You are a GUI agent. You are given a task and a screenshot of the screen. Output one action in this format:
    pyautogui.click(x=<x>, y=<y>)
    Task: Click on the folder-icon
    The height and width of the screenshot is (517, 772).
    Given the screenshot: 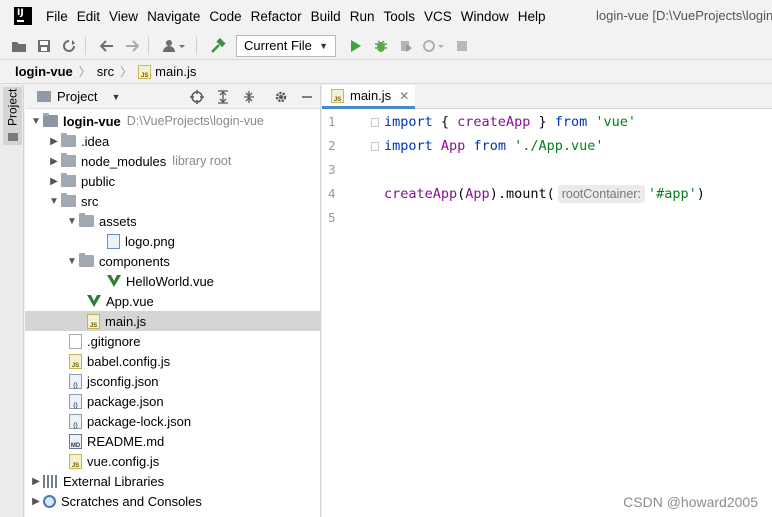 What is the action you would take?
    pyautogui.click(x=86, y=220)
    